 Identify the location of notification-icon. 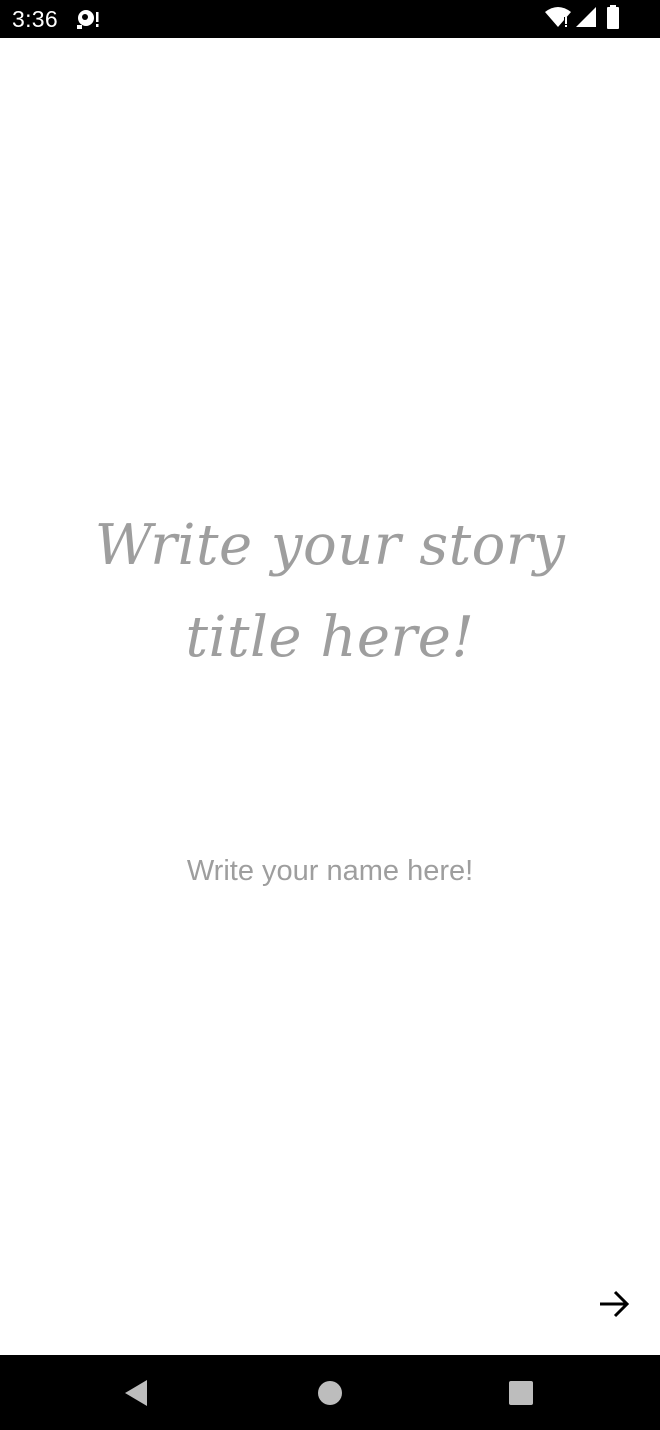
(88, 19).